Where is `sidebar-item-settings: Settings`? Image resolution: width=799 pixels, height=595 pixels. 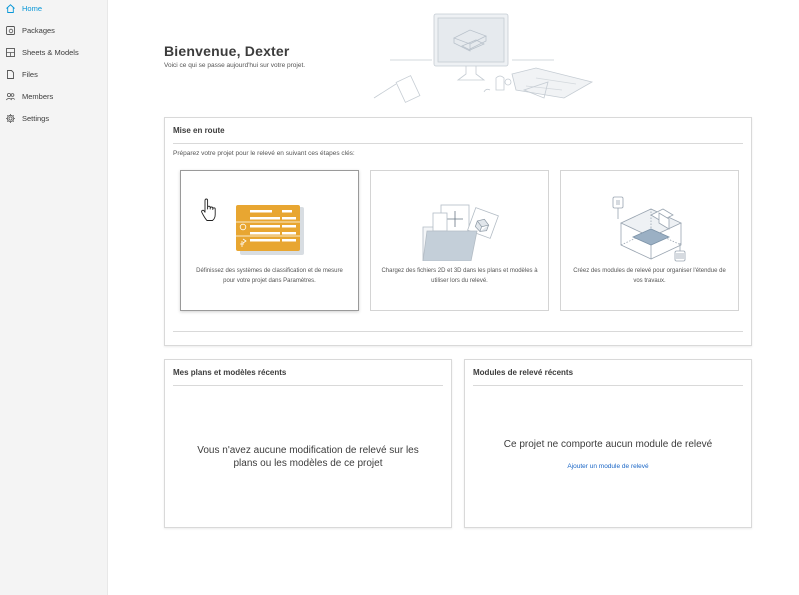
sidebar-item-settings: Settings is located at coordinates (53, 118).